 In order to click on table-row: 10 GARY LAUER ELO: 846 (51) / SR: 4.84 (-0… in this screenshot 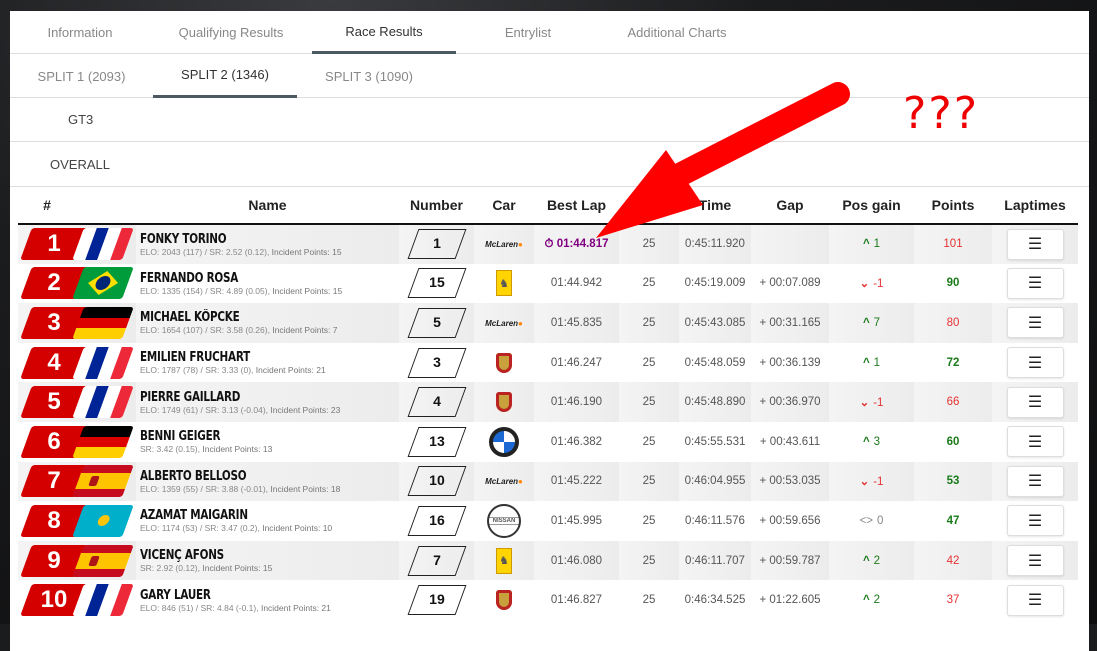, I will do `click(548, 600)`.